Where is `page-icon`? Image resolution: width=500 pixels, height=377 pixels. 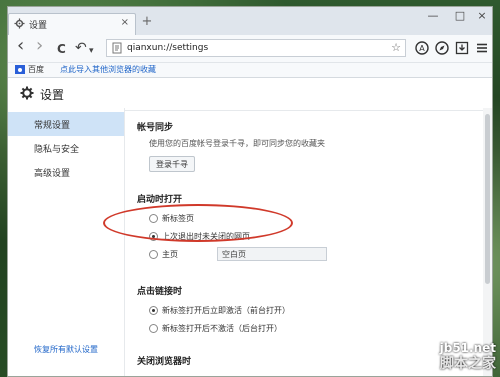
page-icon is located at coordinates (117, 48).